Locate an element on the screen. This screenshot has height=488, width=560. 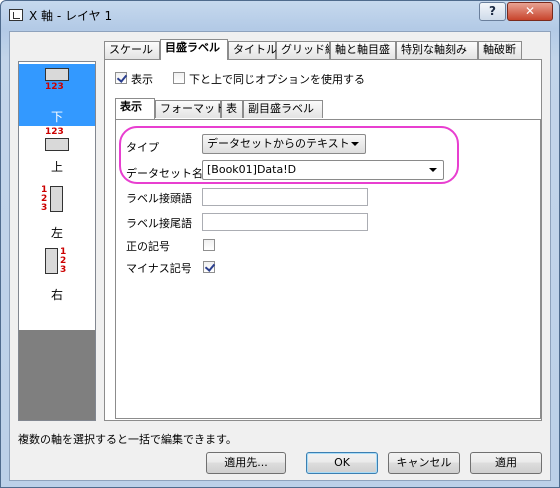
axis-item-label: 上 is located at coordinates (56, 167).